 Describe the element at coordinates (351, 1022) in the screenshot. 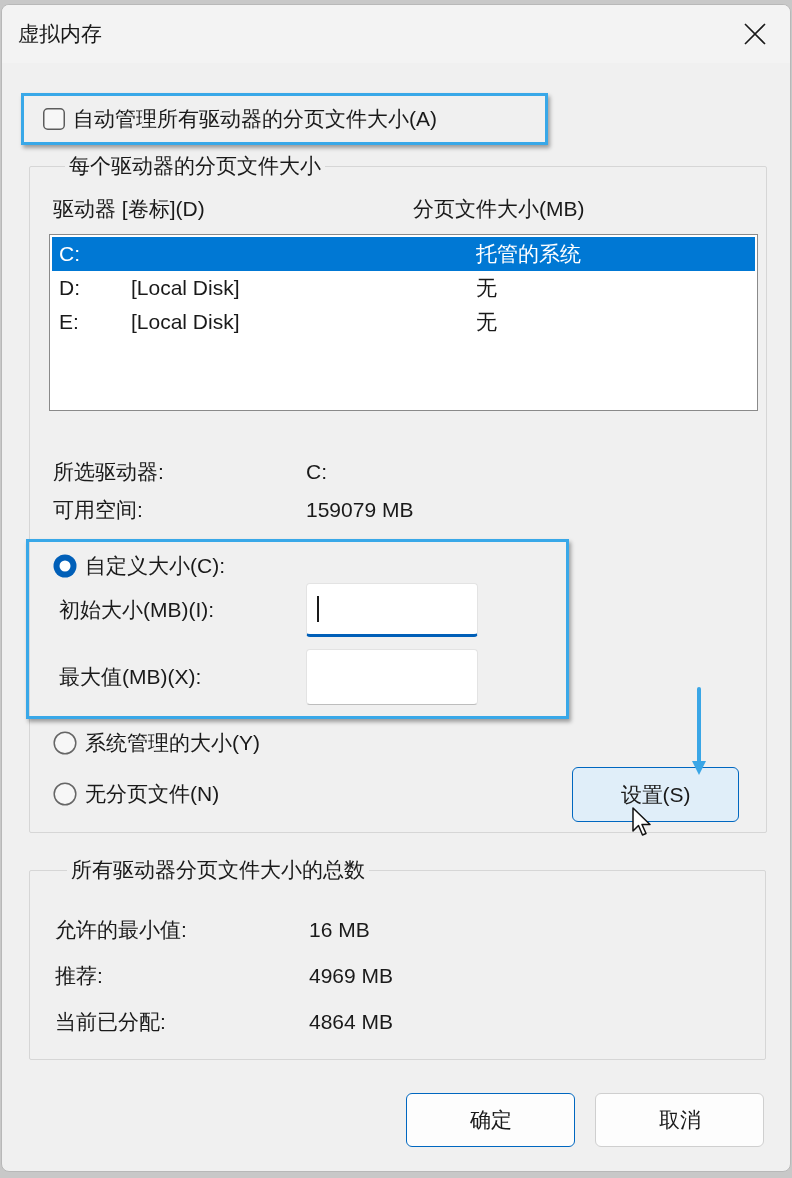

I see `info-value: 4864 MB` at that location.